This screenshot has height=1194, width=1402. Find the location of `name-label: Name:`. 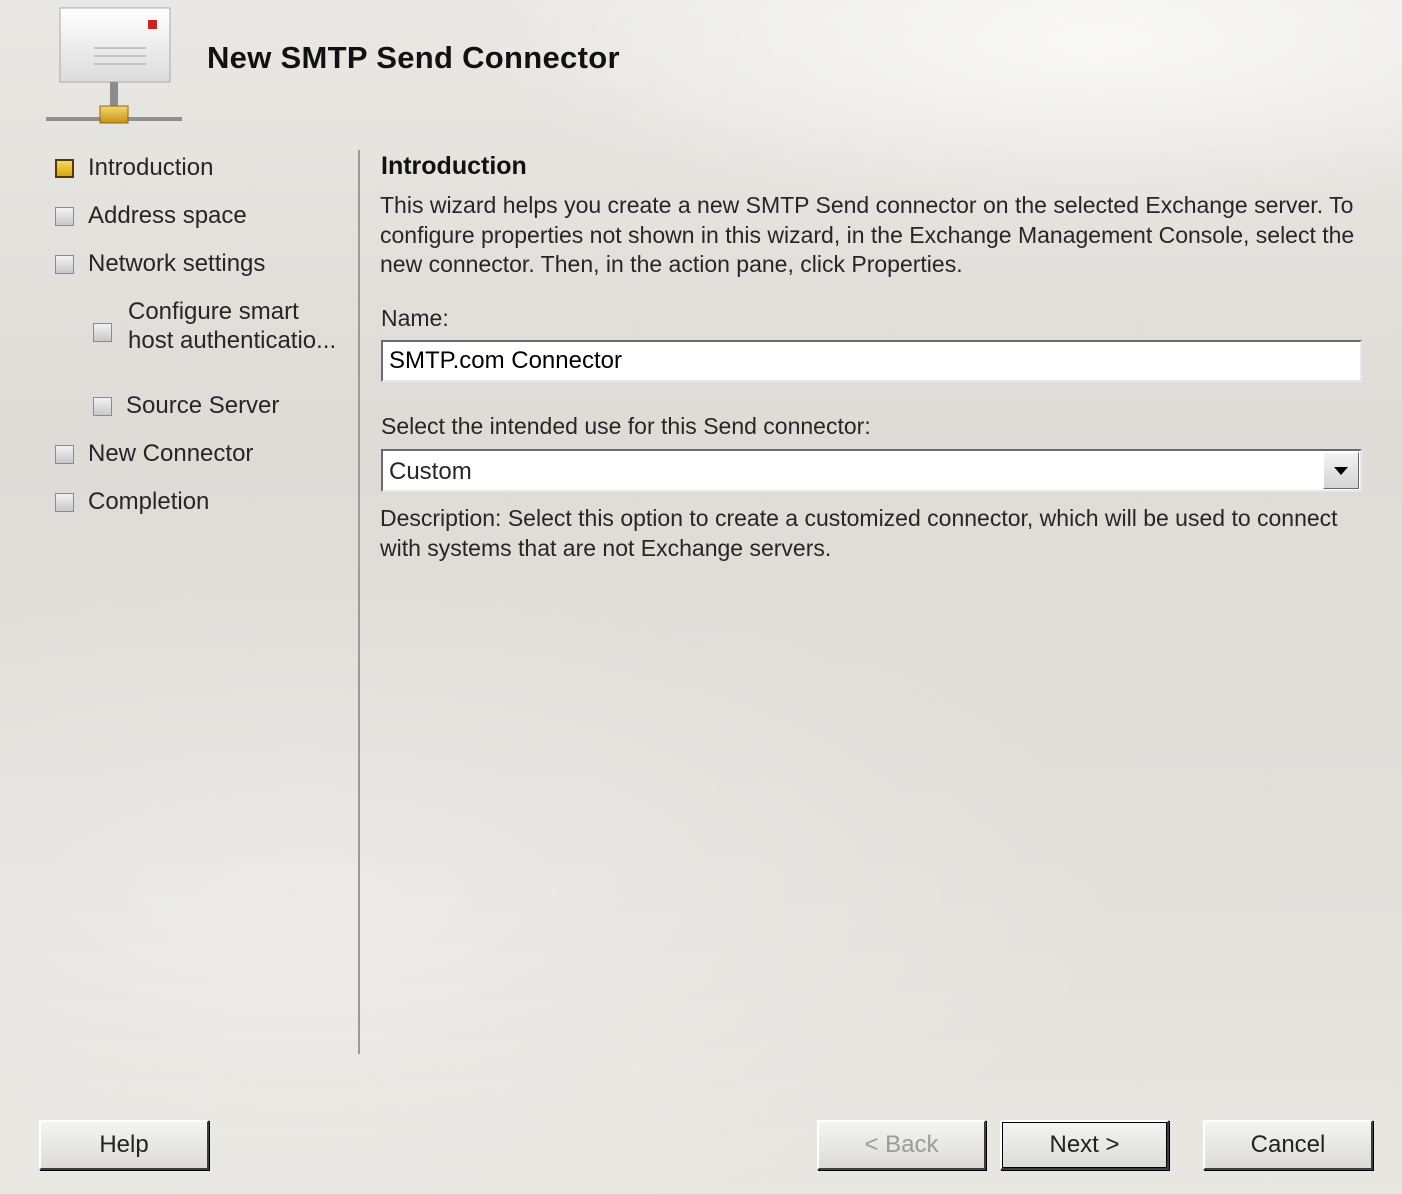

name-label: Name: is located at coordinates (415, 318).